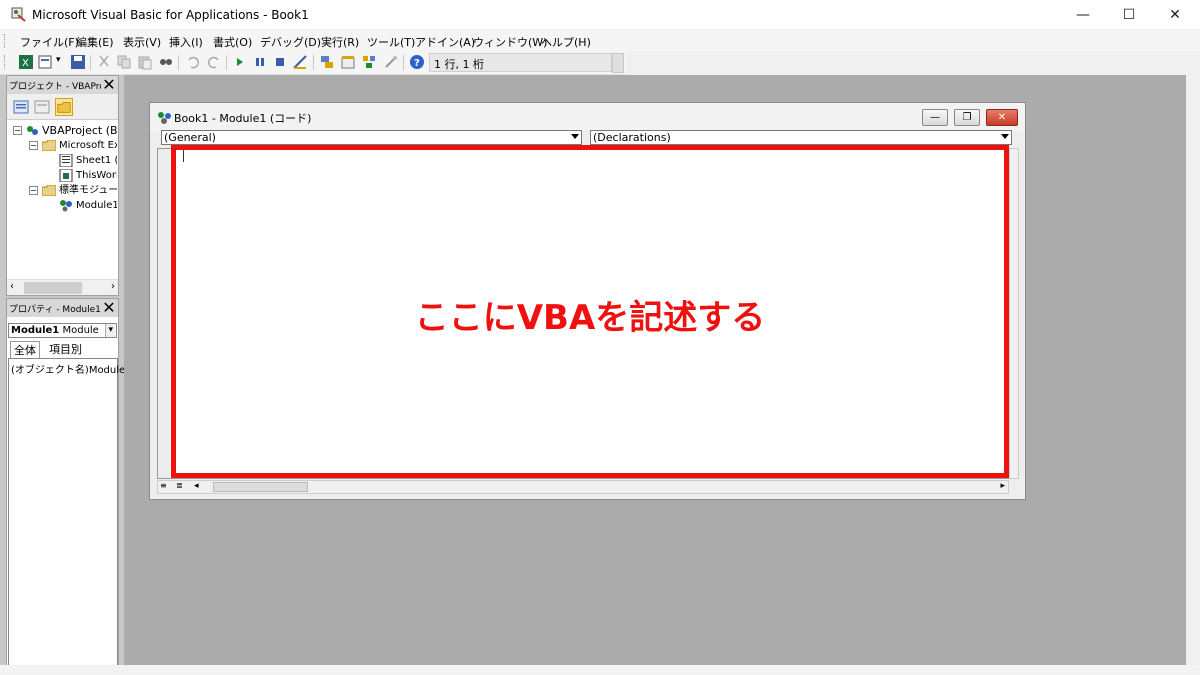 Image resolution: width=1200 pixels, height=675 pixels. I want to click on property-row: (オブジェクト名)Module1, so click(71, 368).